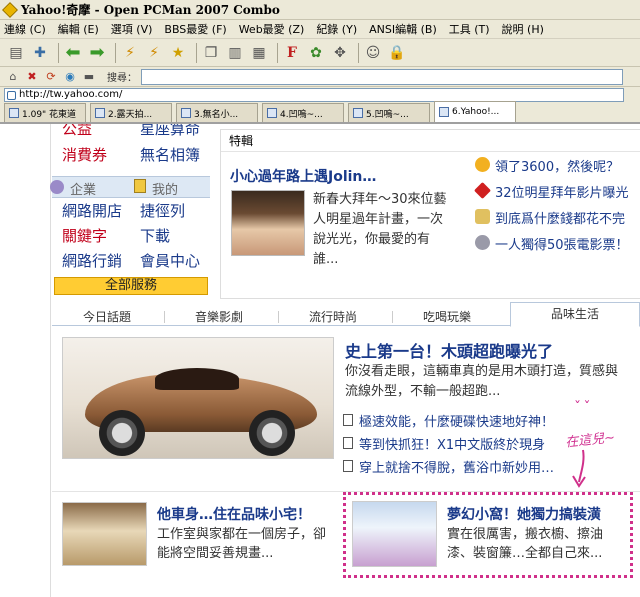 This screenshot has width=640, height=597. Describe the element at coordinates (259, 53) in the screenshot. I see `paste-special-icon: ▦` at that location.